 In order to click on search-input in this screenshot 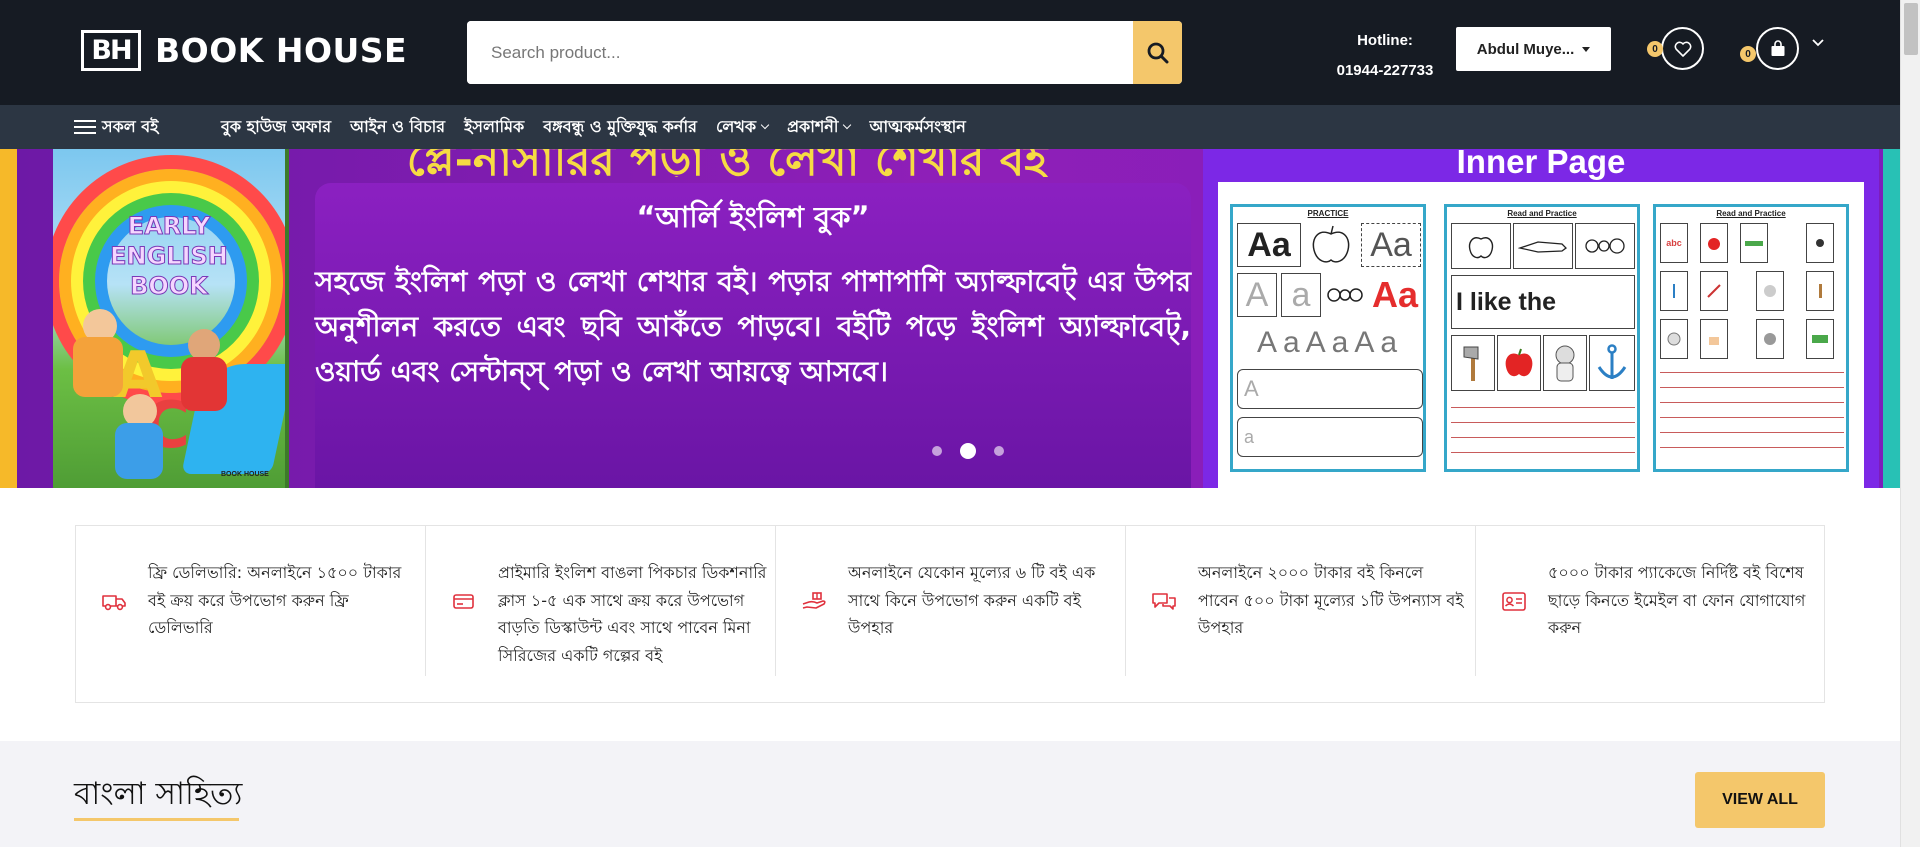, I will do `click(800, 52)`.